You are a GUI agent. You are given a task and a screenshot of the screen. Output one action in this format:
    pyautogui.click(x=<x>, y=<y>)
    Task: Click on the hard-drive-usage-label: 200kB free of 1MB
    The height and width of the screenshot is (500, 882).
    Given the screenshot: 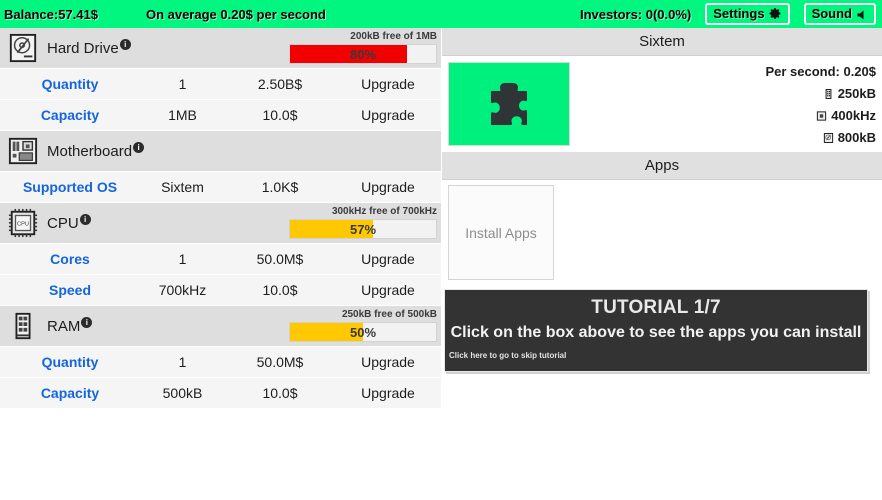 What is the action you would take?
    pyautogui.click(x=393, y=36)
    